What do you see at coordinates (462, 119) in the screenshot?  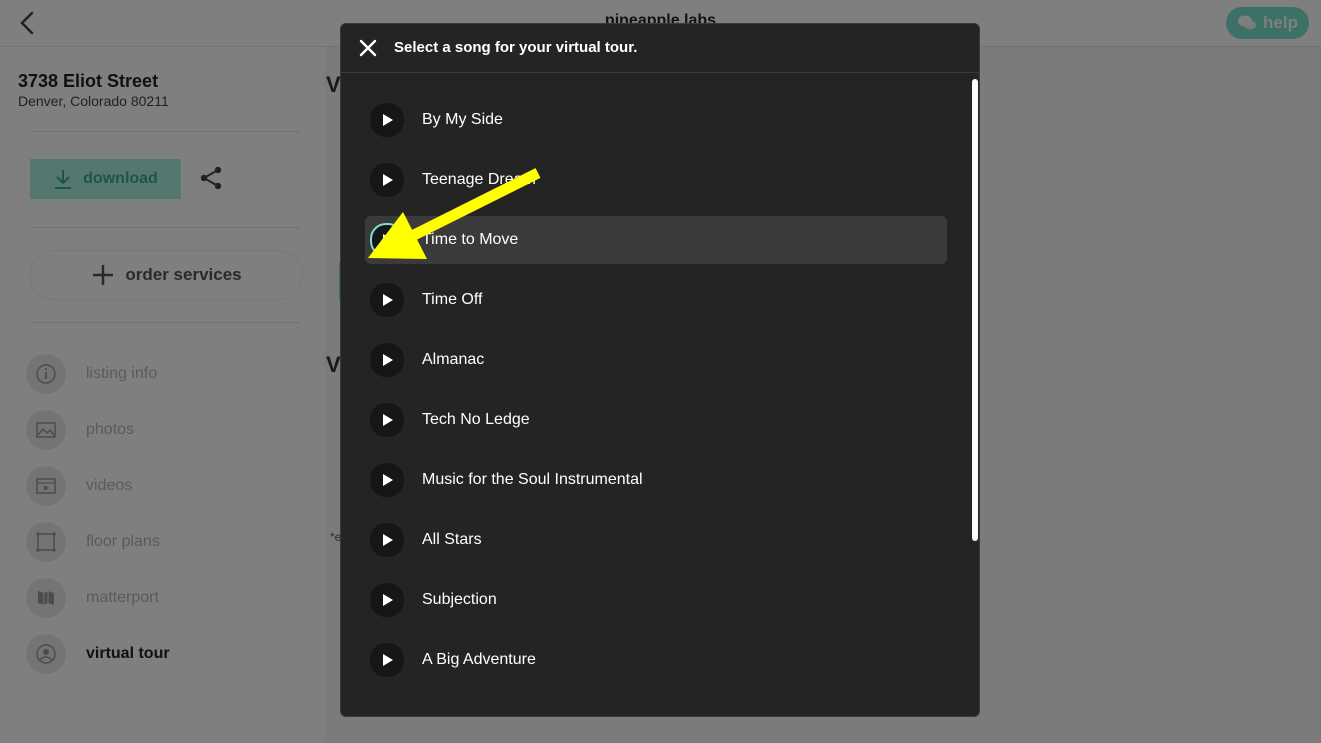 I see `song-title: By My Side` at bounding box center [462, 119].